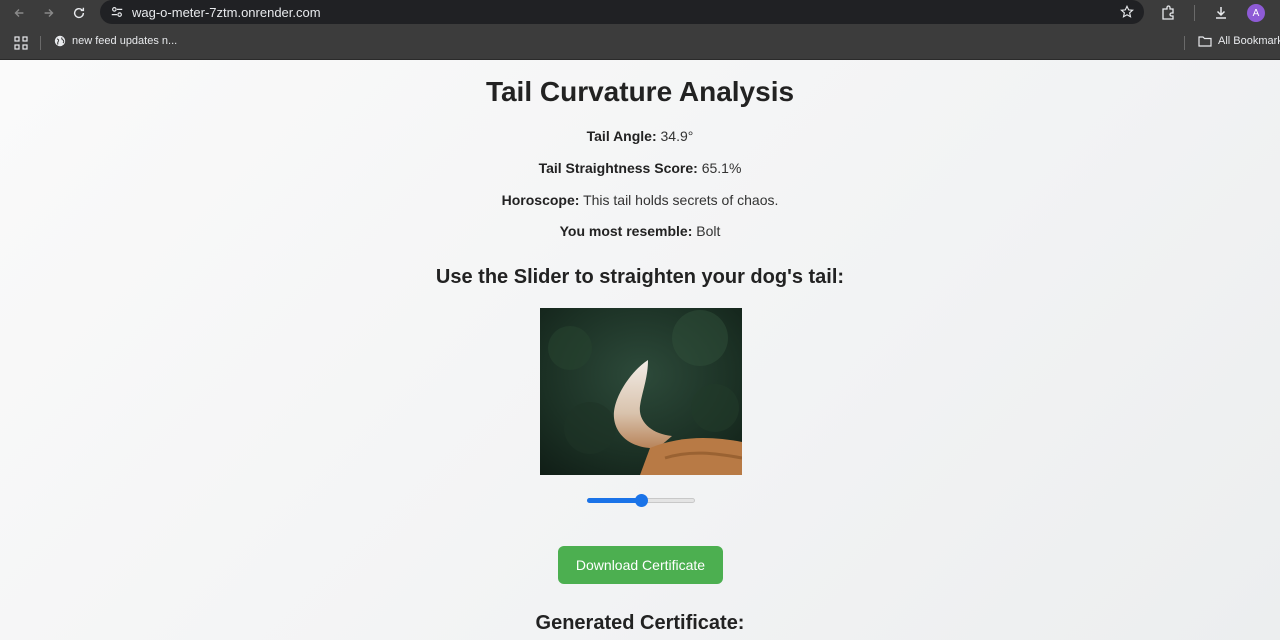 This screenshot has width=1280, height=640. What do you see at coordinates (1249, 41) in the screenshot?
I see `all-bookmarks-label: All Bookmarks` at bounding box center [1249, 41].